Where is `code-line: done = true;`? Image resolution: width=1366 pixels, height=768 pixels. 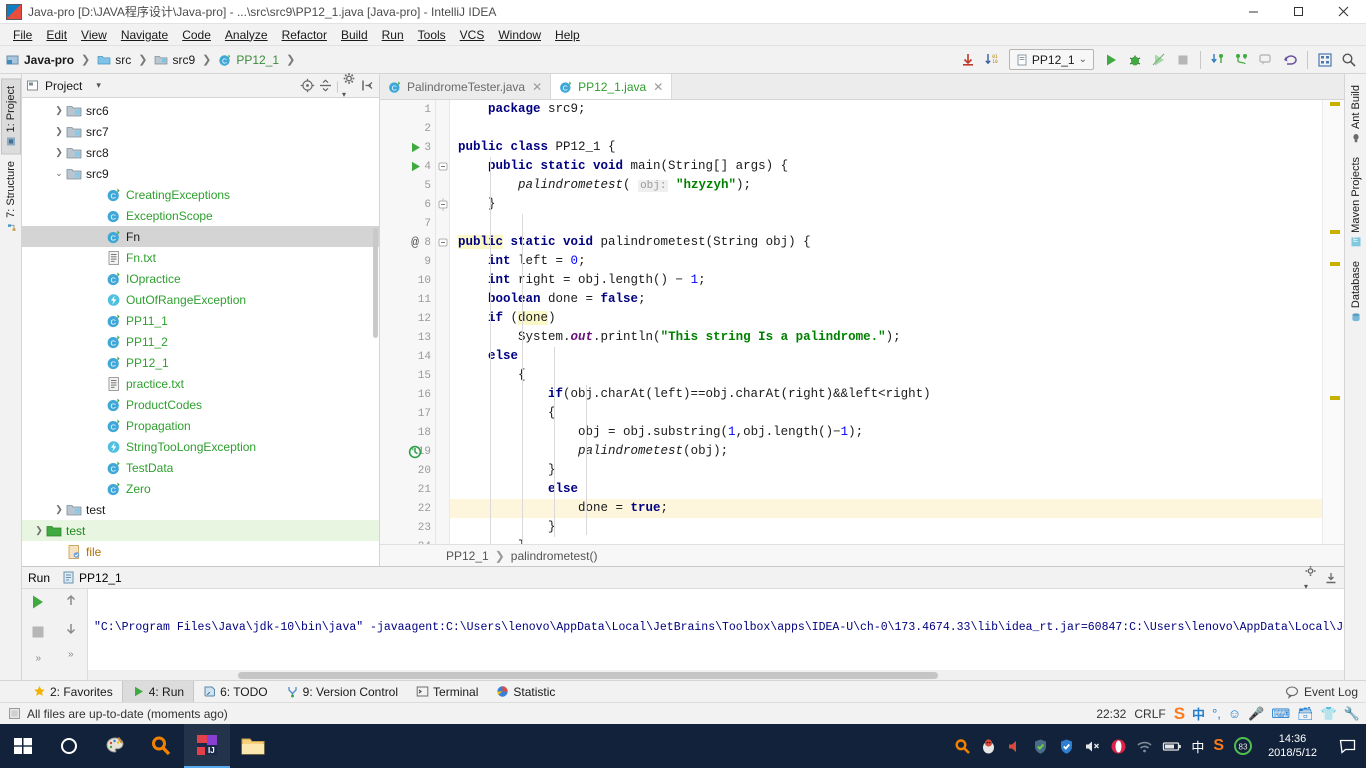 code-line: done = true; is located at coordinates (886, 508).